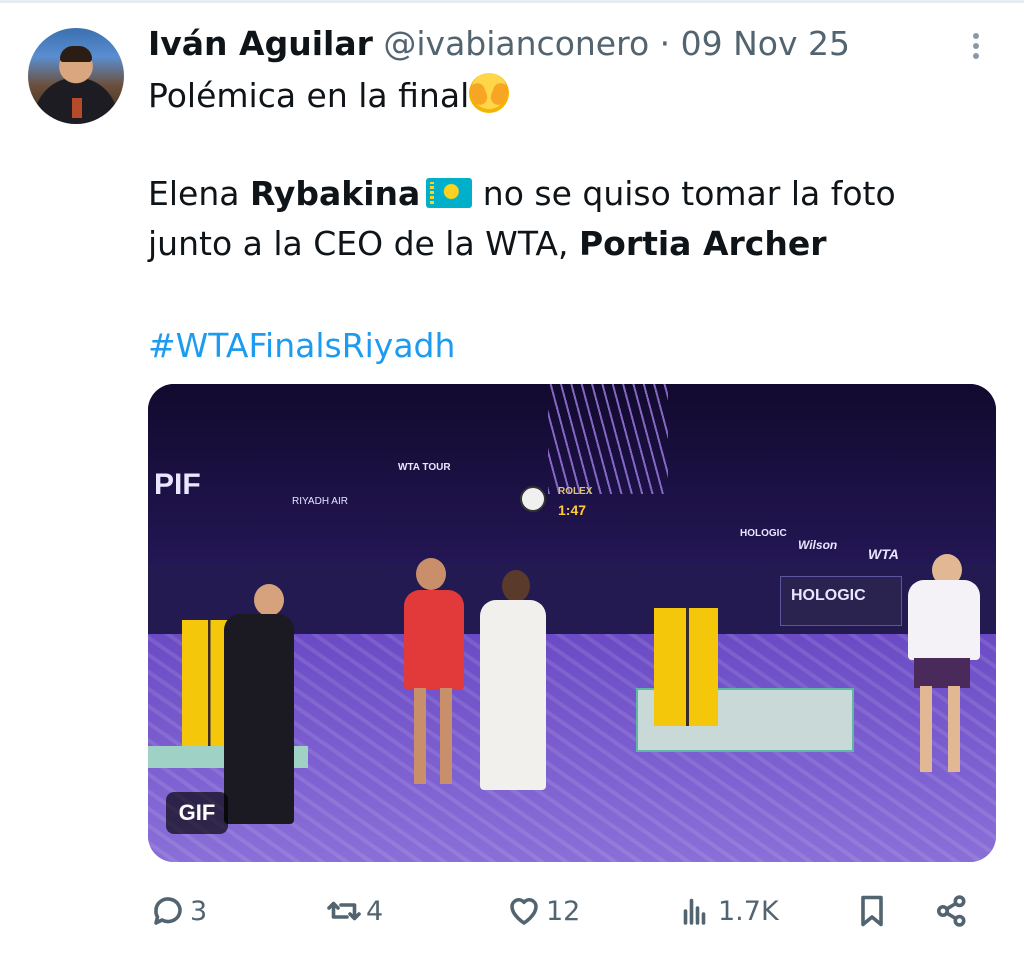 This screenshot has height=956, width=1024. I want to click on rolex-logo: ROLEX, so click(575, 491).